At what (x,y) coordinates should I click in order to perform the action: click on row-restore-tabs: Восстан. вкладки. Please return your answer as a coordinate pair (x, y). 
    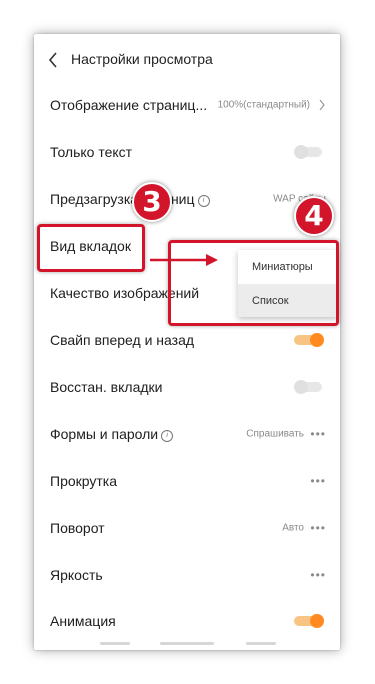
    Looking at the image, I should click on (187, 387).